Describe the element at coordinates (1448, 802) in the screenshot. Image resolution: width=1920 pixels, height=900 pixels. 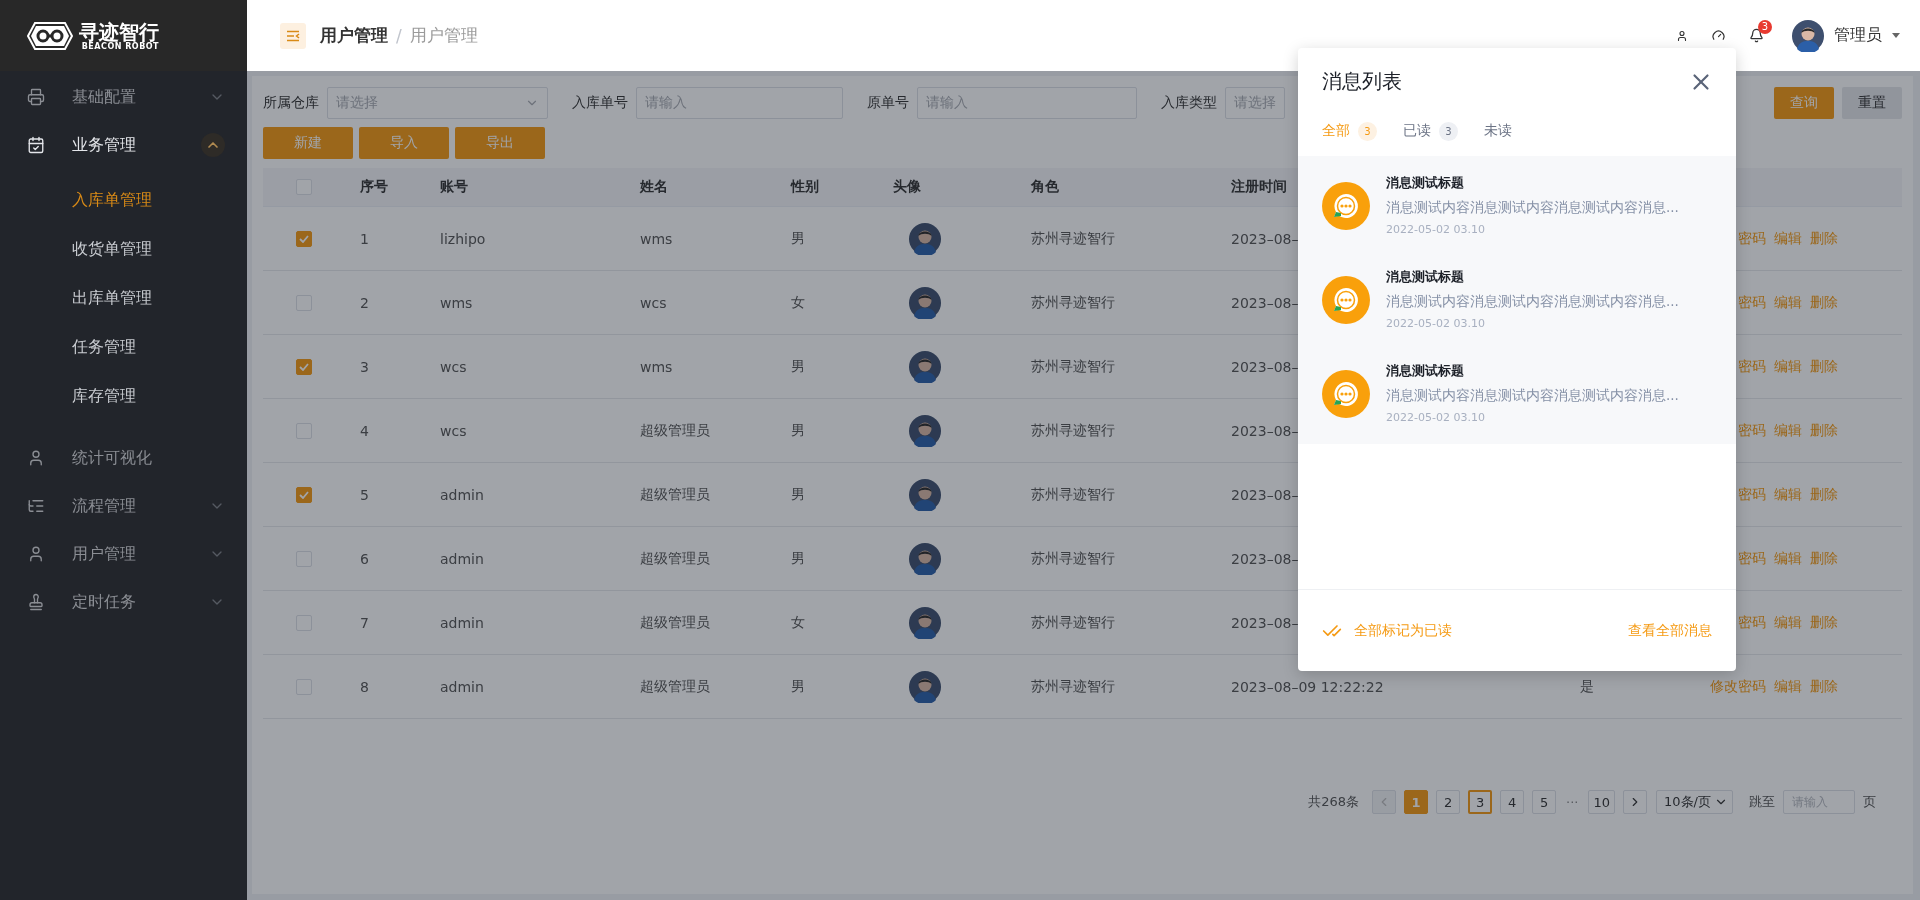
I see `page-button: 2` at that location.